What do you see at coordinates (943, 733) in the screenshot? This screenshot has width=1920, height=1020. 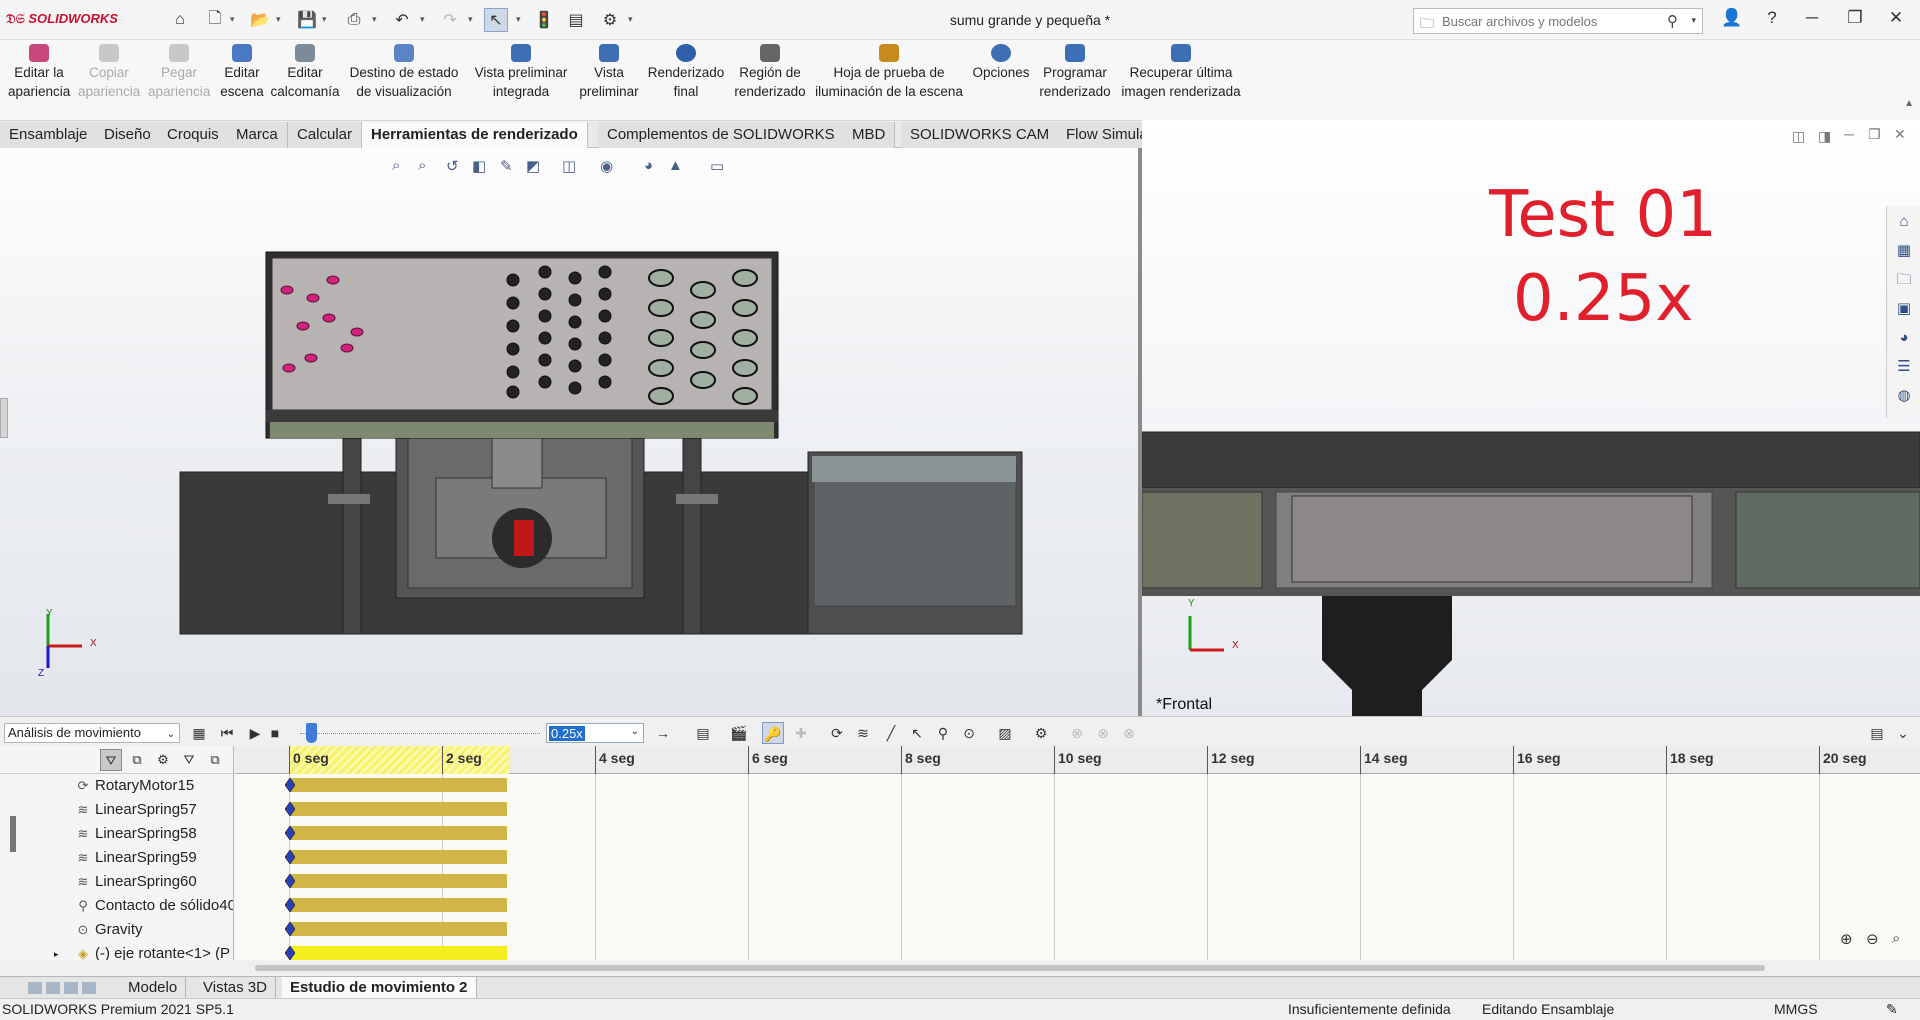 I see `contact-icon: ⚲` at bounding box center [943, 733].